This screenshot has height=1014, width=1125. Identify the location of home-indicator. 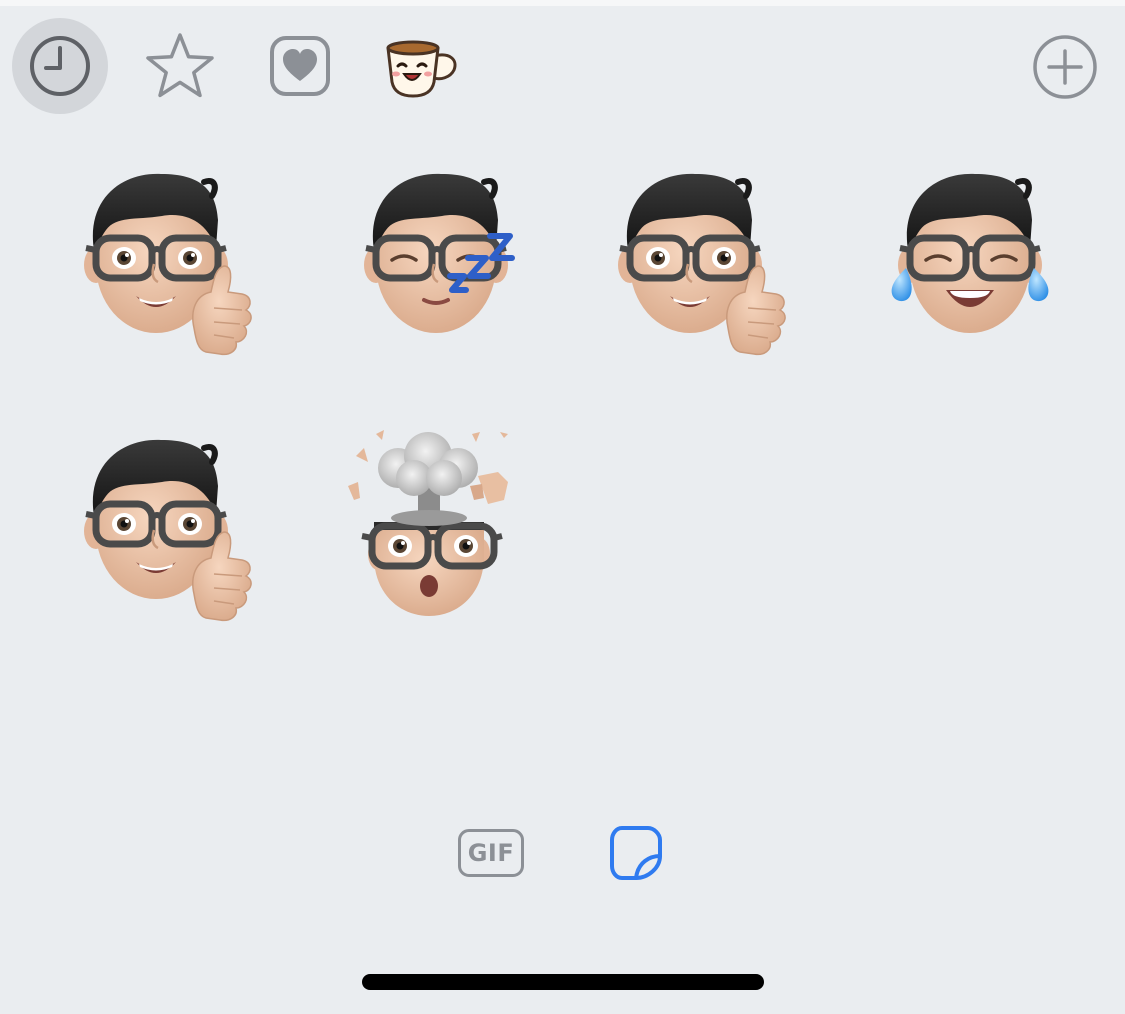
(563, 982).